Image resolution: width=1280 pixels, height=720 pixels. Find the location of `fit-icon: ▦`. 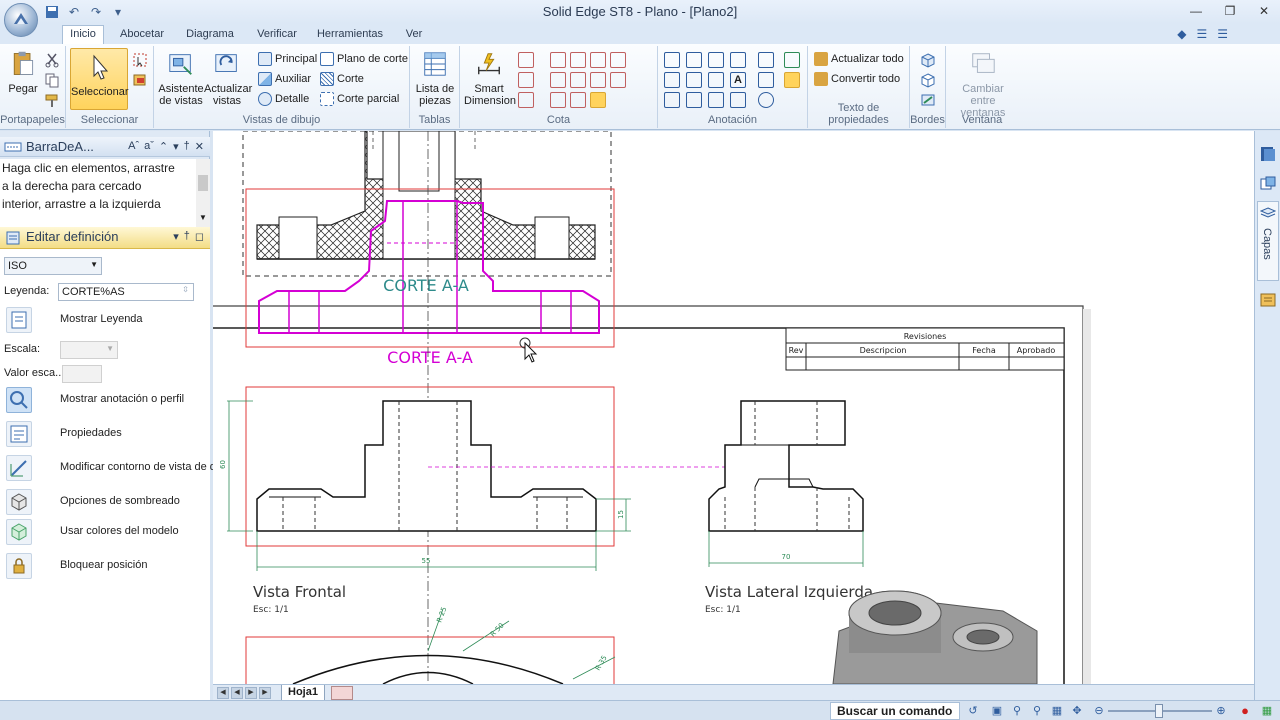

fit-icon: ▦ is located at coordinates (1057, 711).